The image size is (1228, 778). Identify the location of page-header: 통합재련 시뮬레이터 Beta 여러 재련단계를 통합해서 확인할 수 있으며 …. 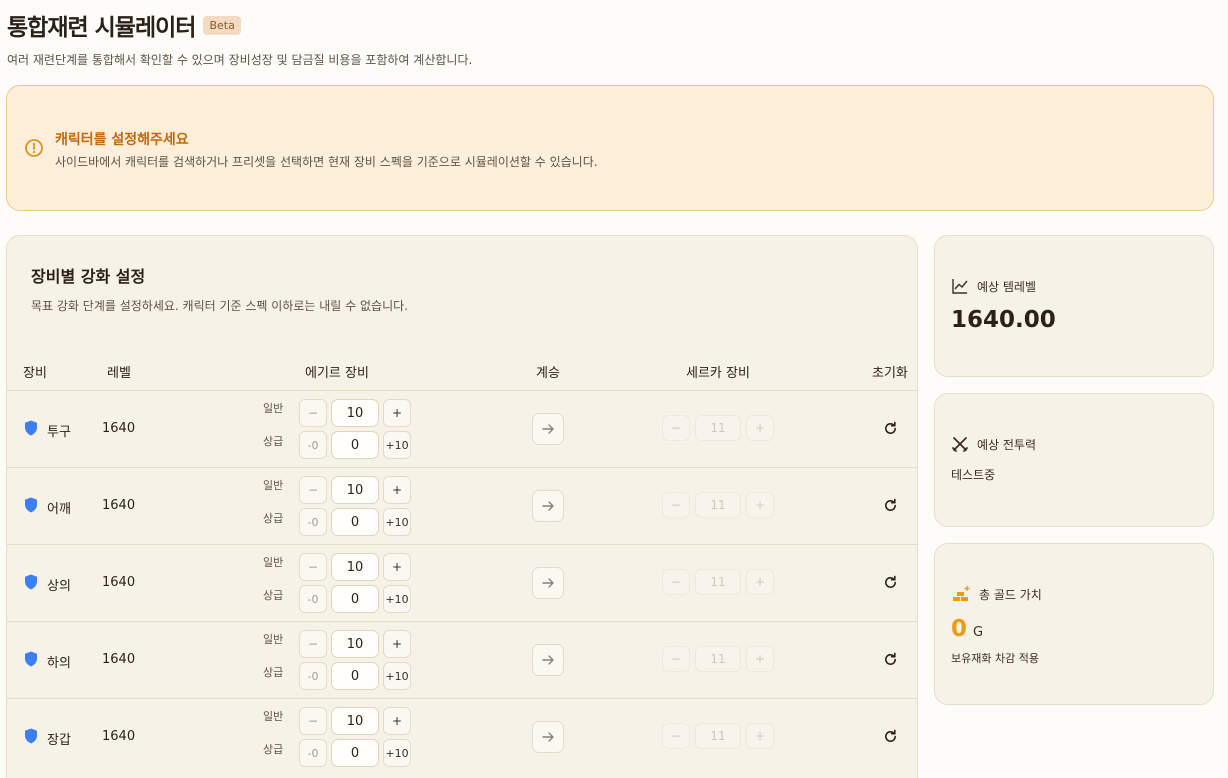
(239, 38).